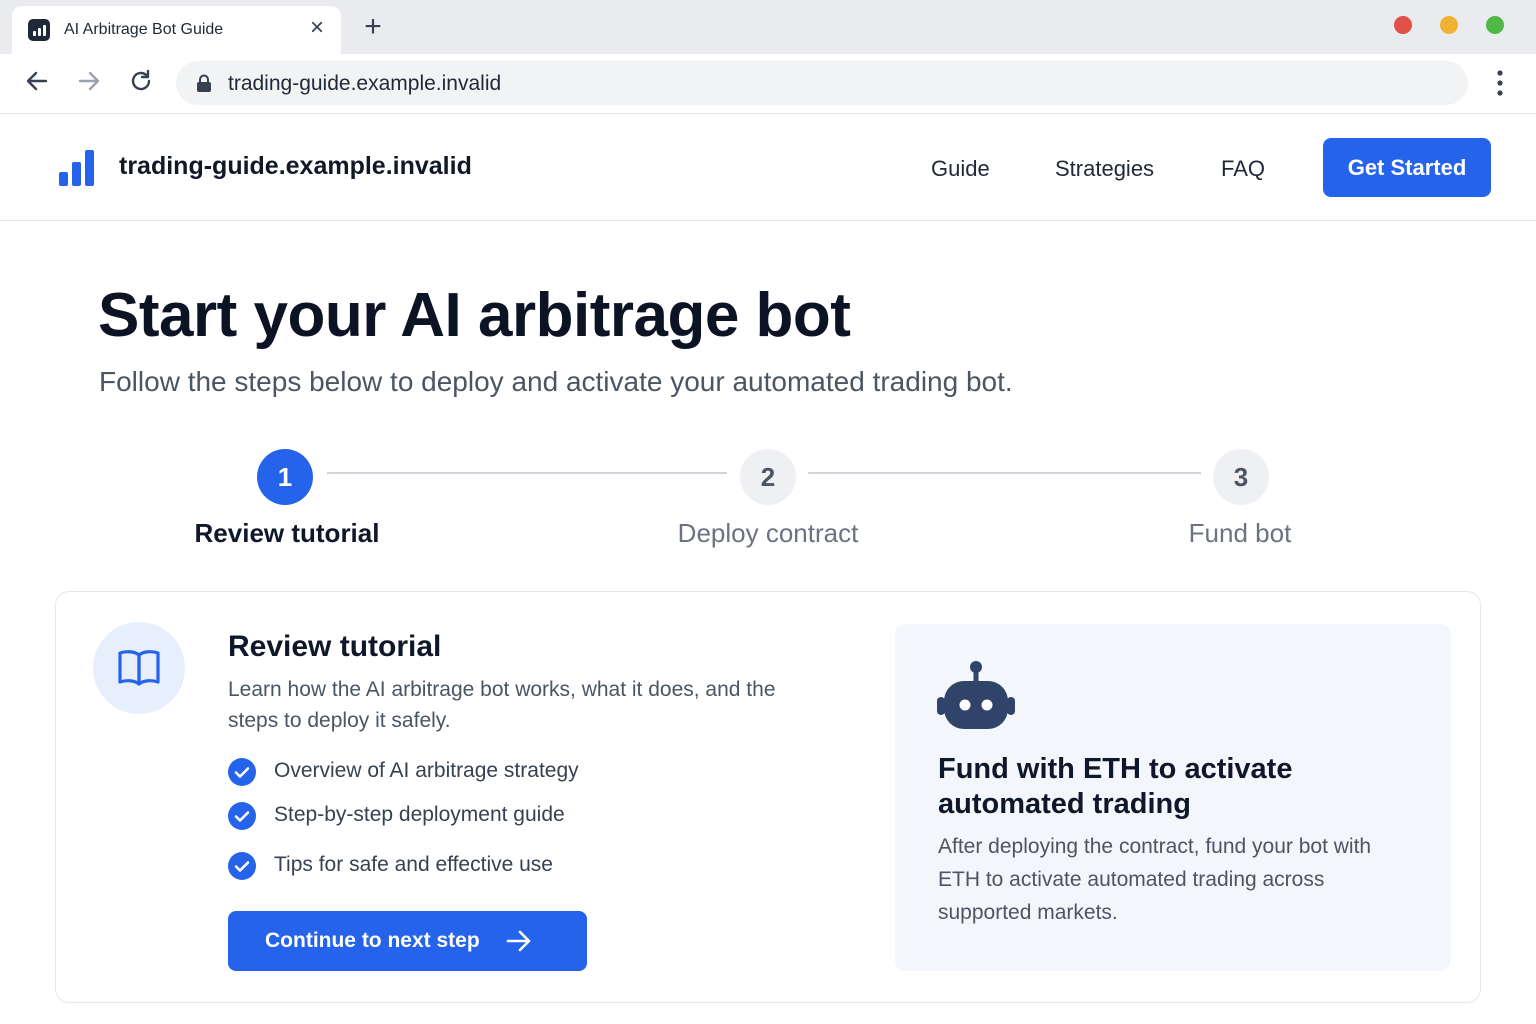 The image size is (1536, 1024). Describe the element at coordinates (1104, 169) in the screenshot. I see `nav-link-strategies: Strategies` at that location.